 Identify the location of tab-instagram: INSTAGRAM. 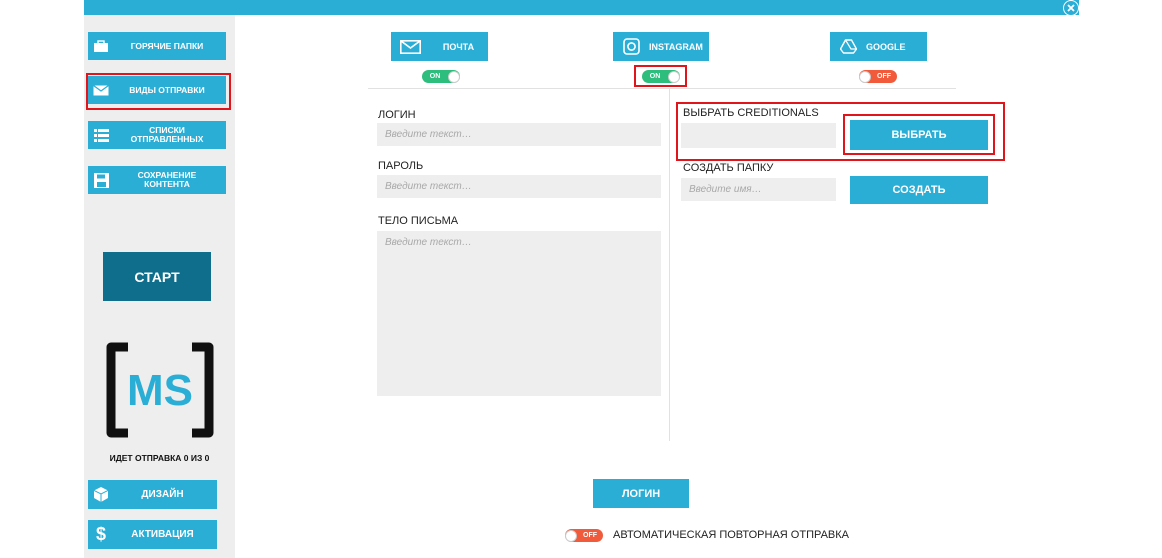
(661, 46).